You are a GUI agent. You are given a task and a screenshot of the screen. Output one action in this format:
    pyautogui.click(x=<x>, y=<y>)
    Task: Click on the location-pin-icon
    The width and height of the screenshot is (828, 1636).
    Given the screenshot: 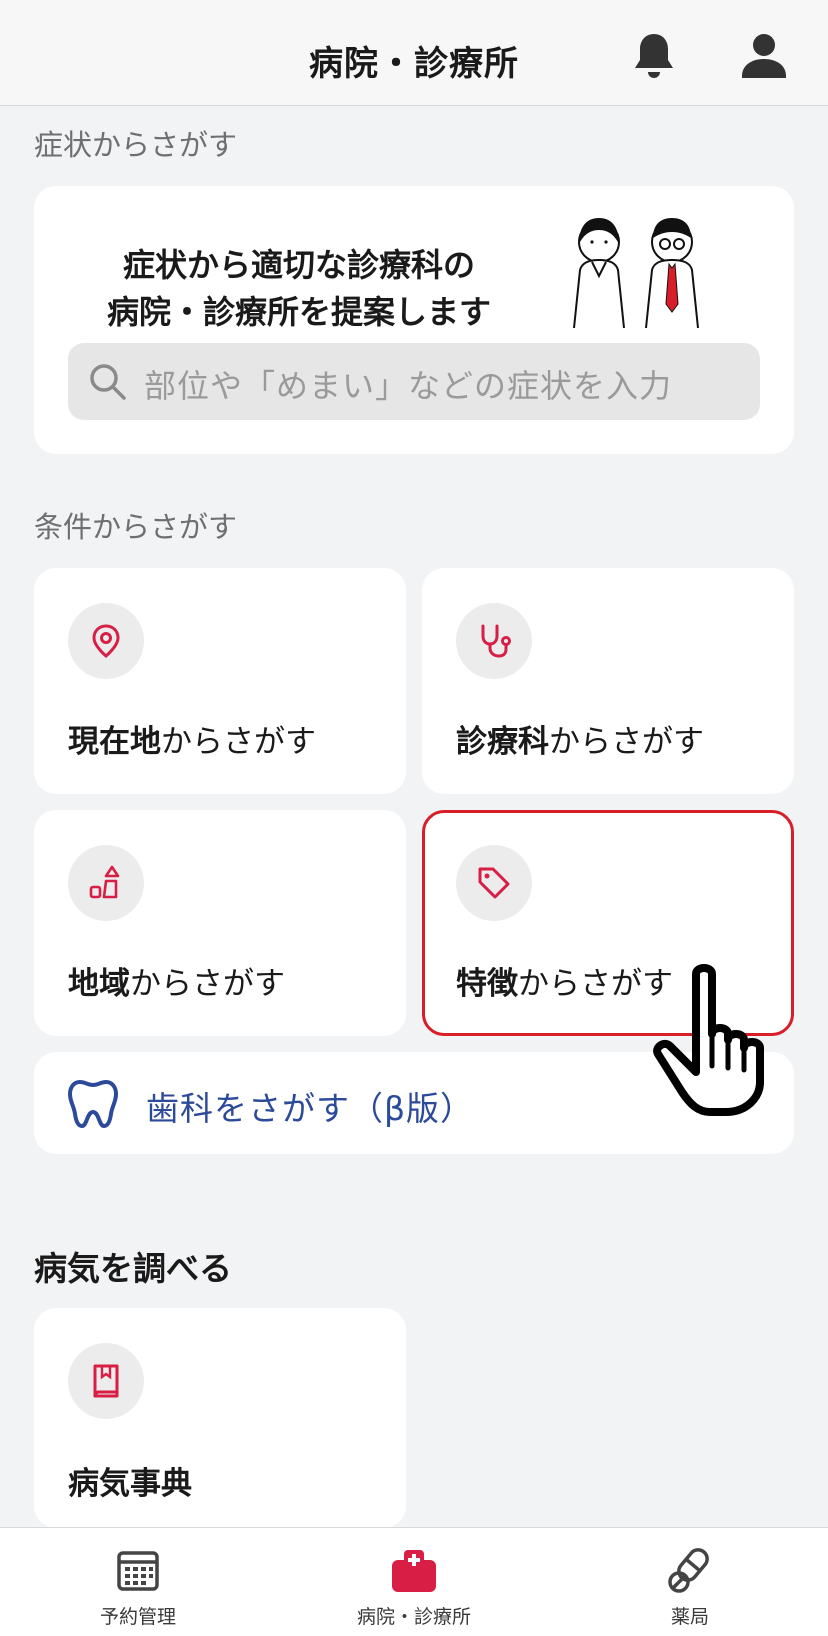 What is the action you would take?
    pyautogui.click(x=106, y=641)
    